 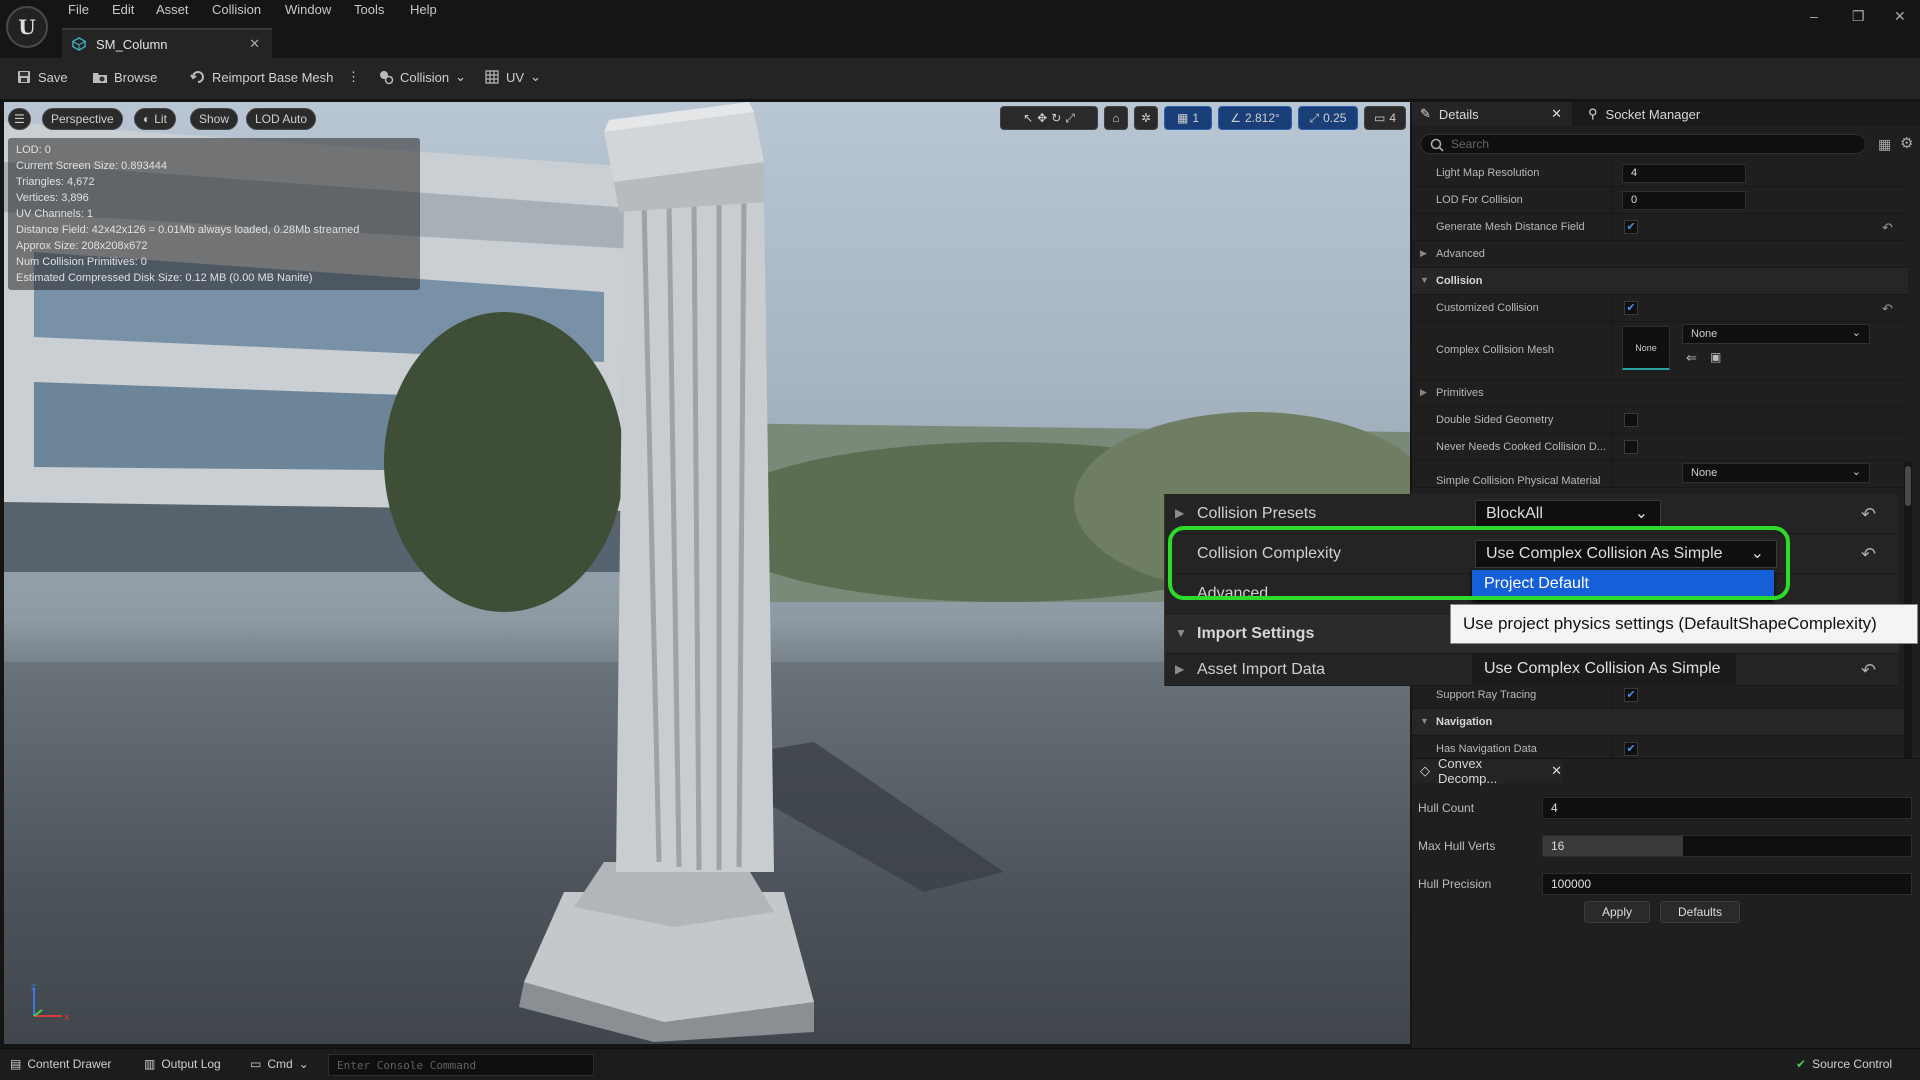 I want to click on viewport-menu-button: ☰, so click(x=19, y=119).